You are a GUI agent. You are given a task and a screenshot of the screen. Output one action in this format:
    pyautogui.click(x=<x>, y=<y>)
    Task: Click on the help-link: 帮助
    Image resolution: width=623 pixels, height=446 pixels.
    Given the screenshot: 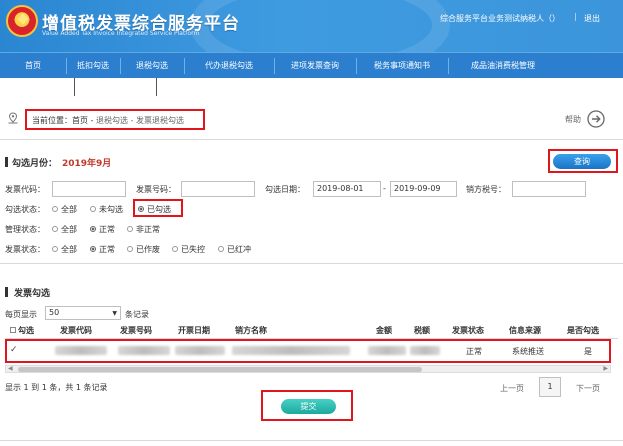 What is the action you would take?
    pyautogui.click(x=573, y=119)
    